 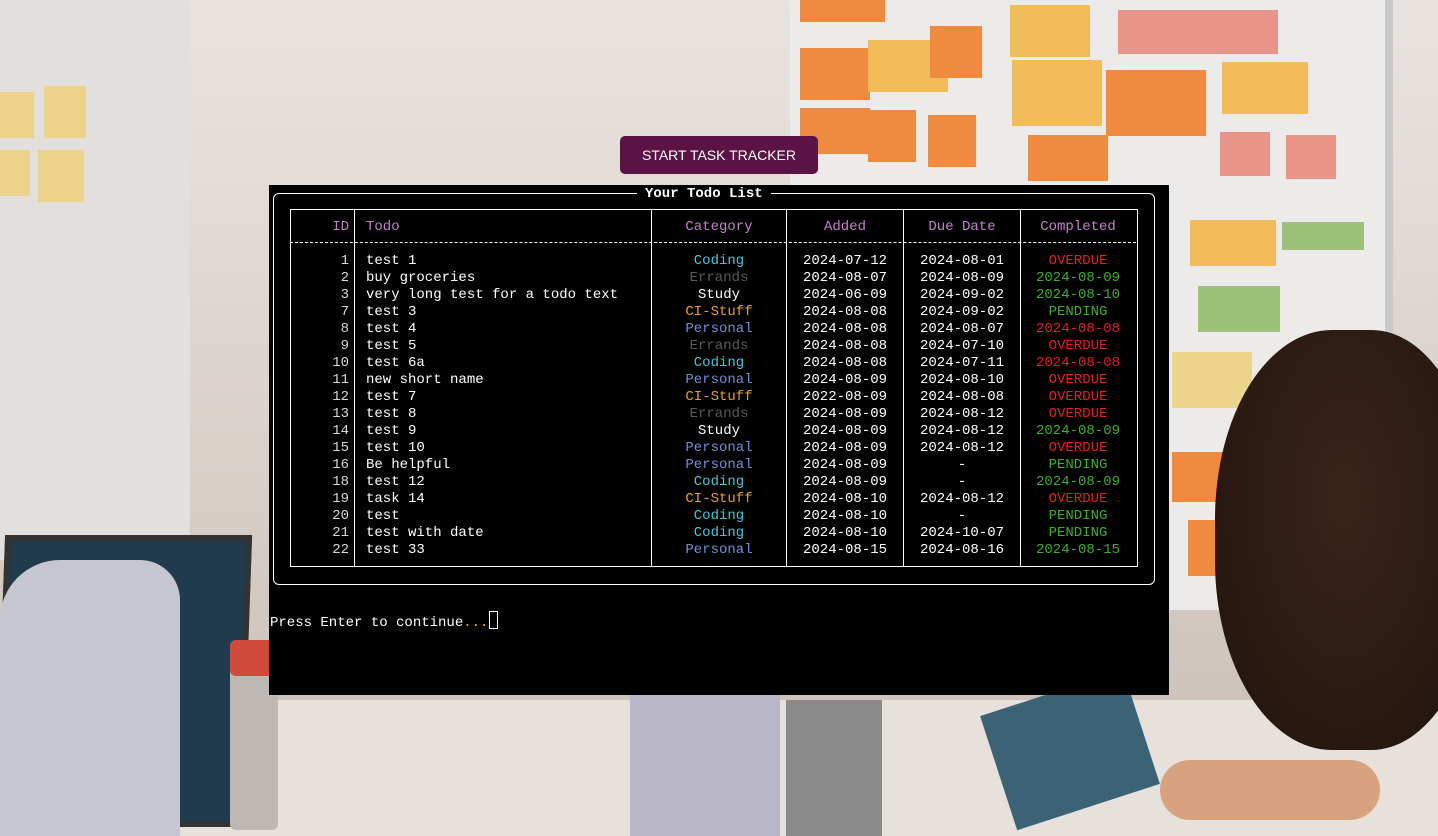 I want to click on todo-id: 19, so click(x=340, y=499).